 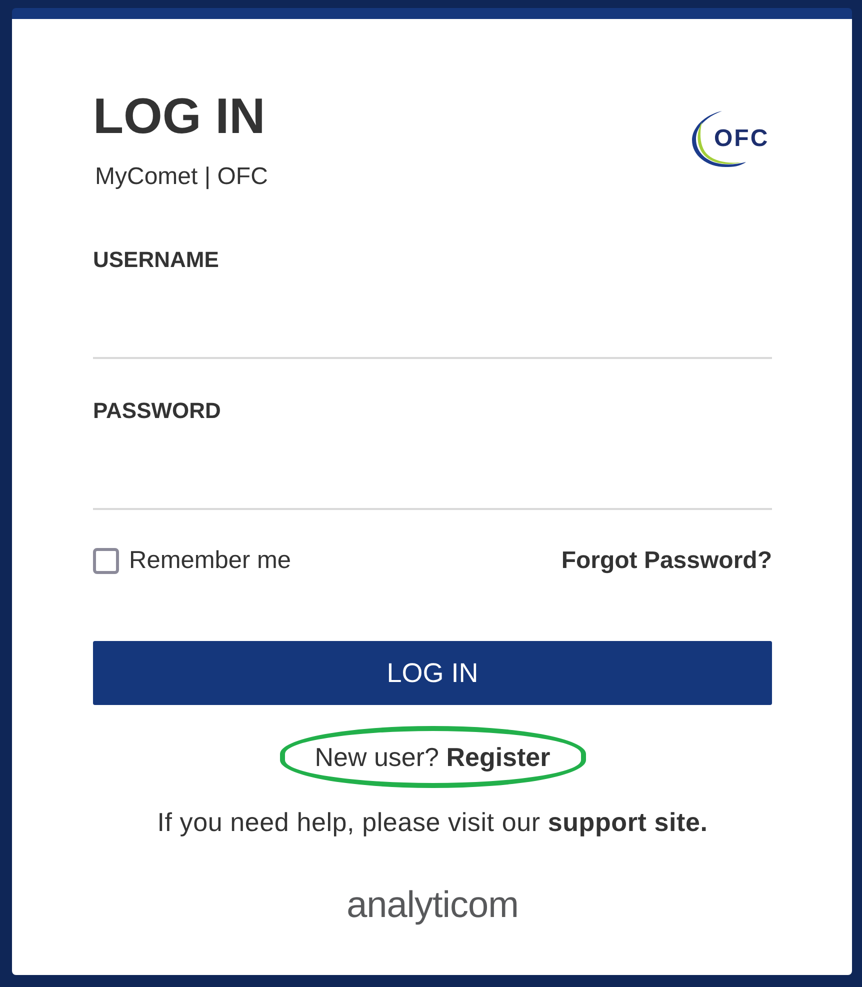 What do you see at coordinates (179, 116) in the screenshot?
I see `page-title: LOG IN` at bounding box center [179, 116].